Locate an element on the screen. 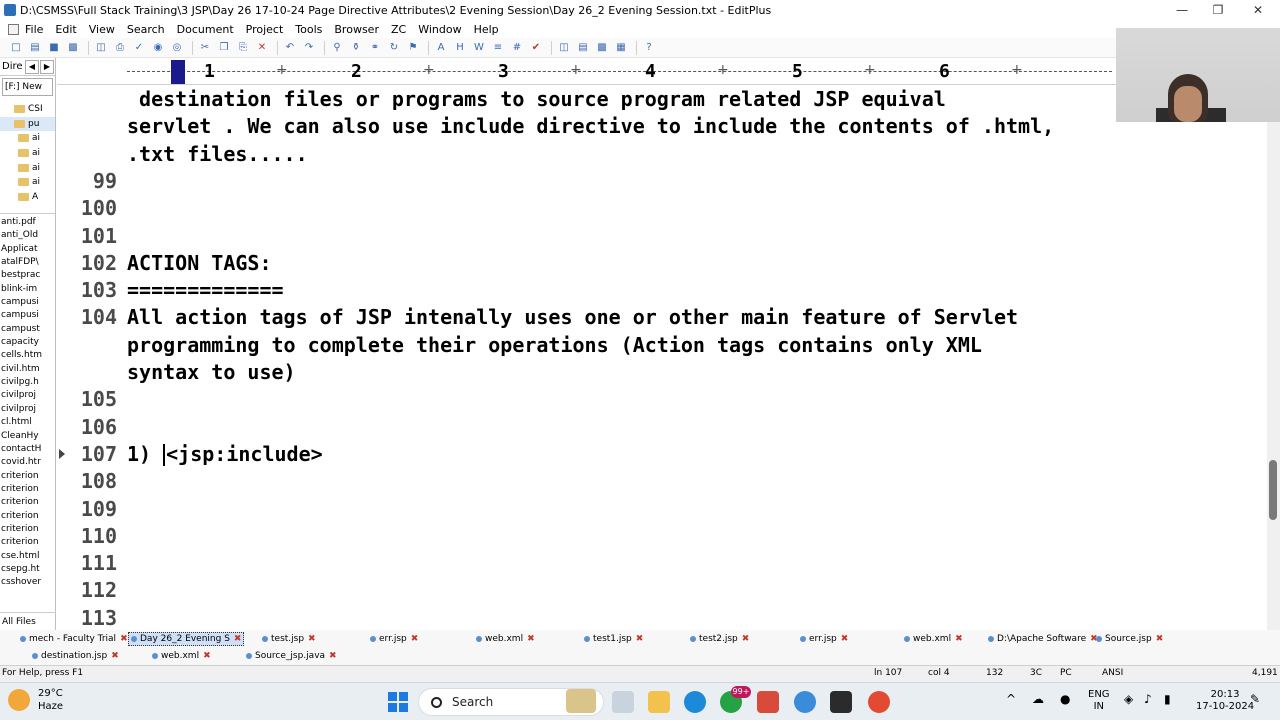 This screenshot has width=1280, height=720. file-list-item: civil.htm is located at coordinates (27, 369).